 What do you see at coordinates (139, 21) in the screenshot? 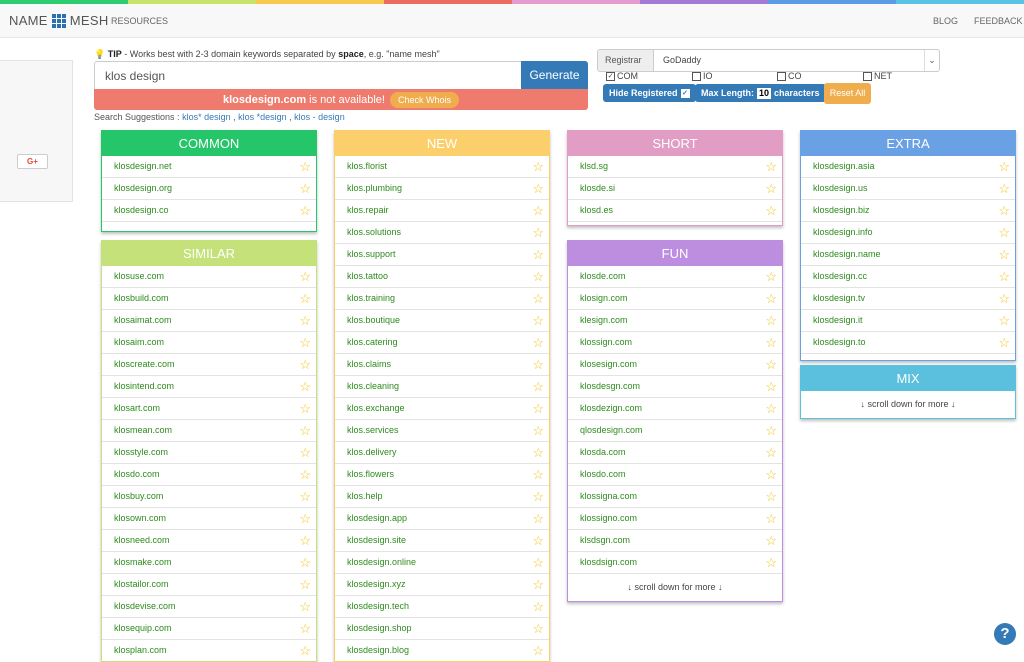
I see `nav-resources-link: RESOURCES` at bounding box center [139, 21].